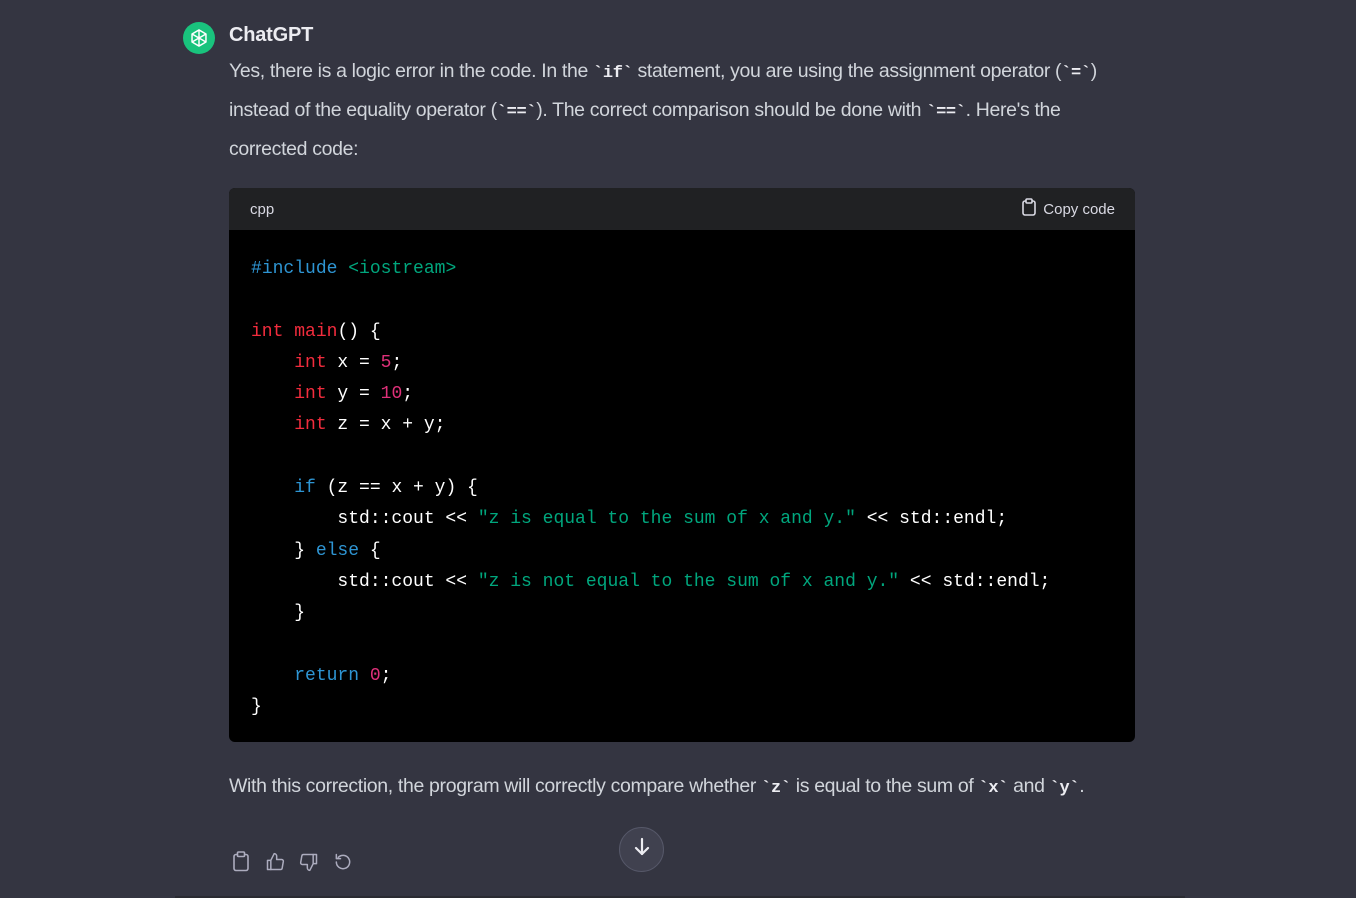  I want to click on code-token: () {, so click(359, 331).